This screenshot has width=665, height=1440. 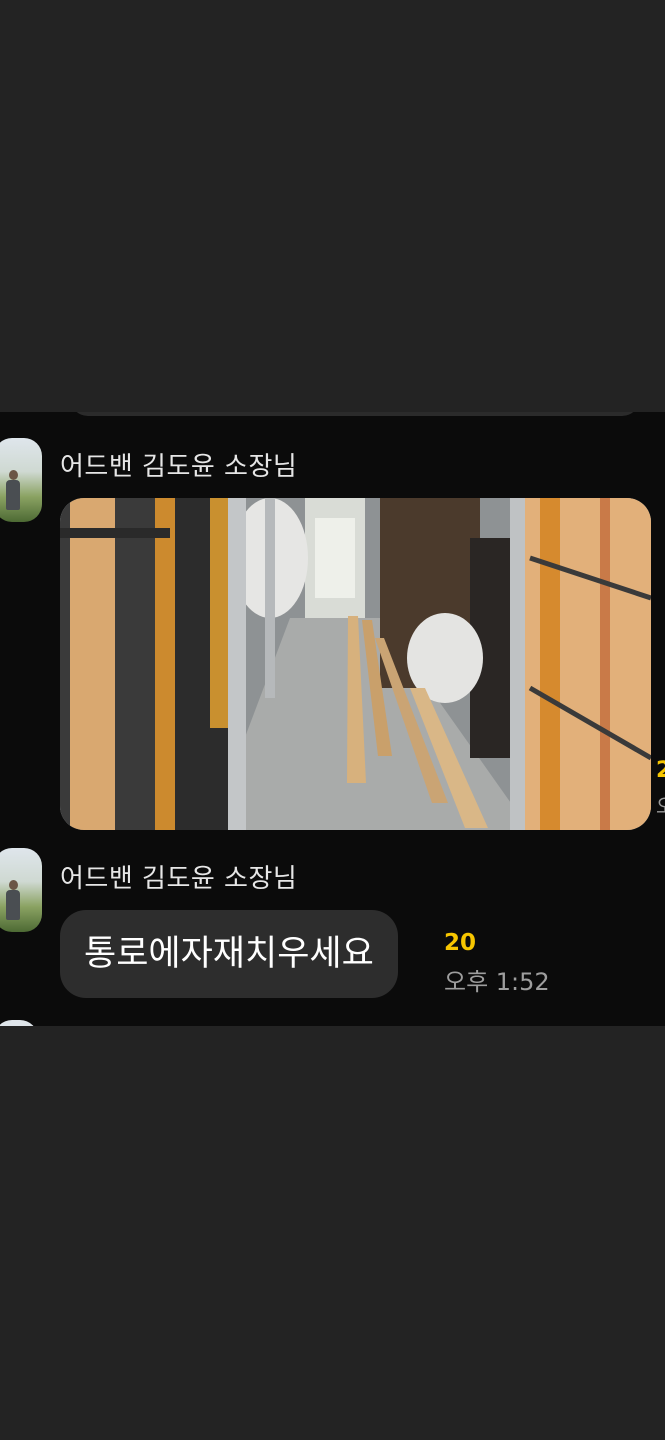 What do you see at coordinates (229, 954) in the screenshot?
I see `message-bubble: 통로에자재치우세요` at bounding box center [229, 954].